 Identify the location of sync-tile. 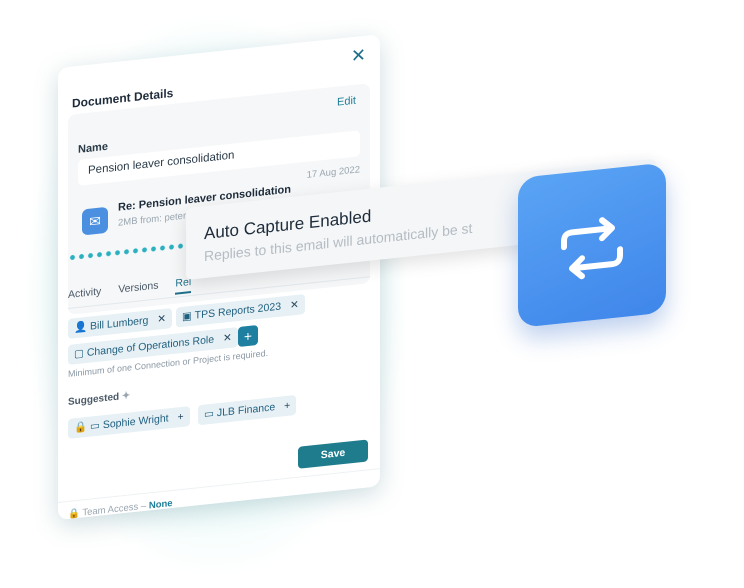
(592, 245).